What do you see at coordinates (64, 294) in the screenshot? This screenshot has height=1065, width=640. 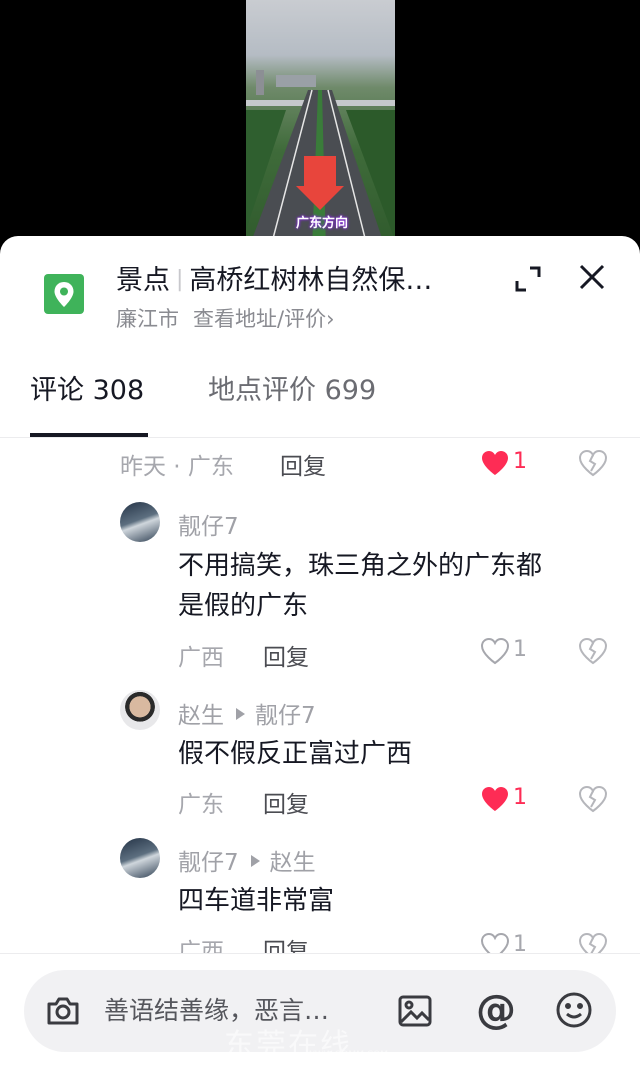 I see `location-pin-icon` at bounding box center [64, 294].